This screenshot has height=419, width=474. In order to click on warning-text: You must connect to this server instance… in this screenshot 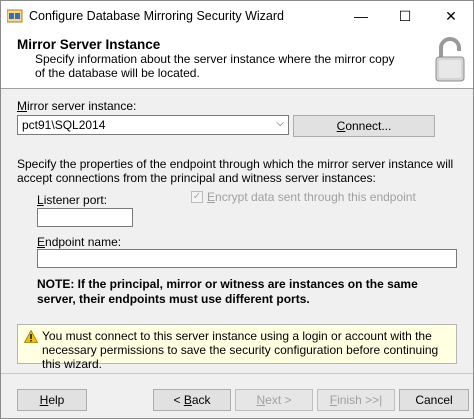, I will do `click(240, 350)`.